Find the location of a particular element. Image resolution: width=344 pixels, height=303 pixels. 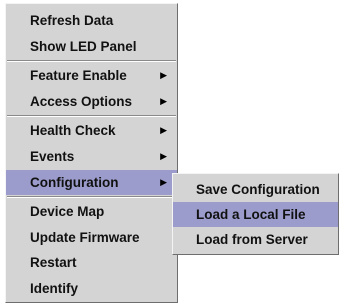

menu-item-label: Events is located at coordinates (52, 156).